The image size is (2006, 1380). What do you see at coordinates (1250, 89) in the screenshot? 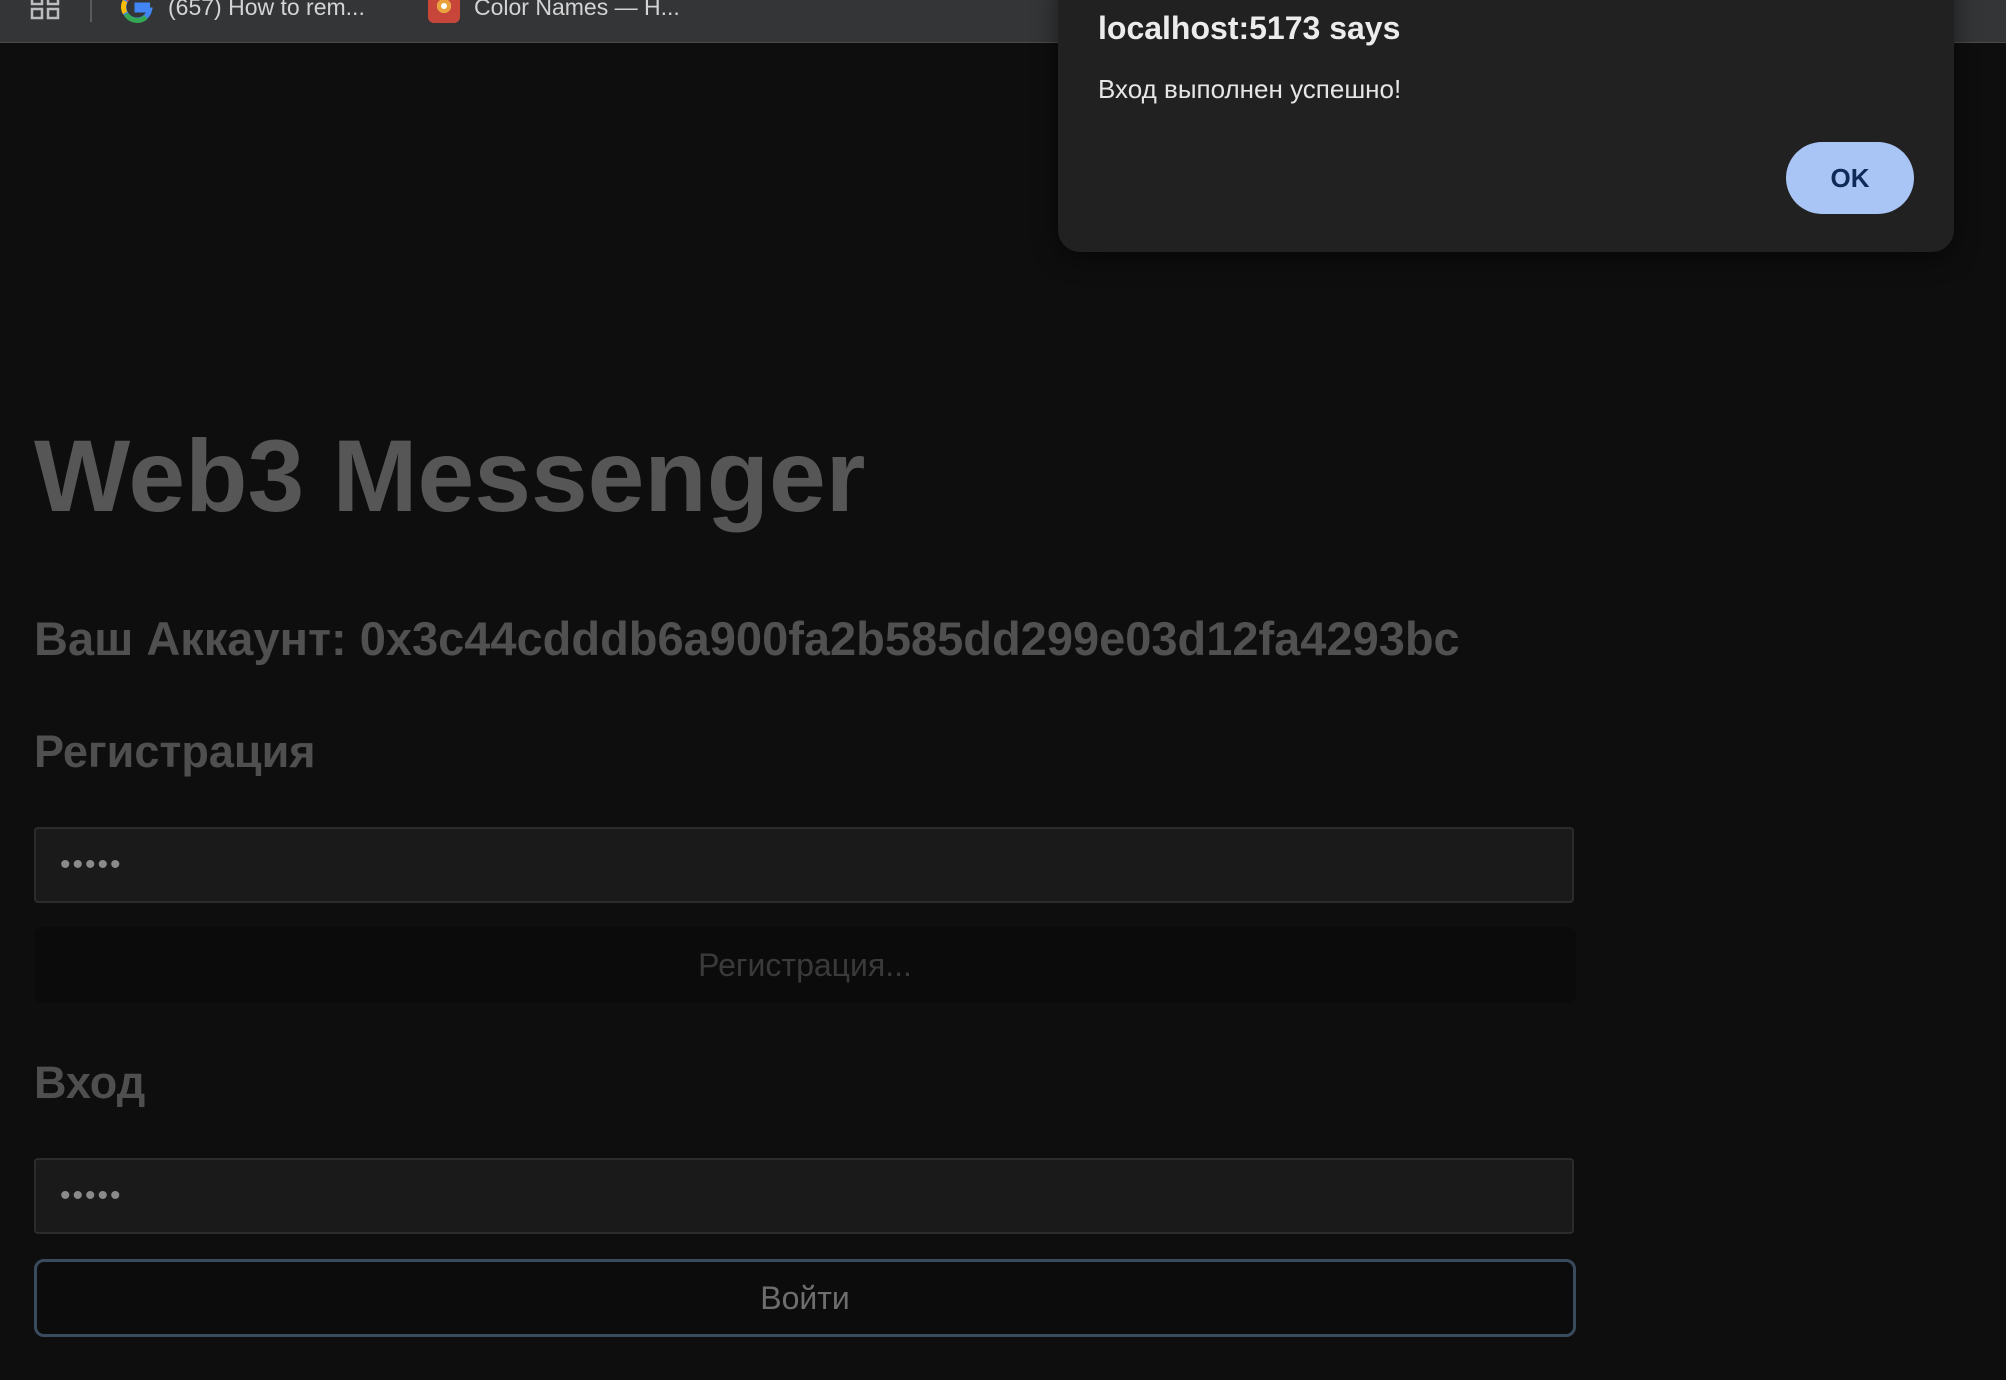
I see `dialog-message: Вход выполнен успешно!` at bounding box center [1250, 89].